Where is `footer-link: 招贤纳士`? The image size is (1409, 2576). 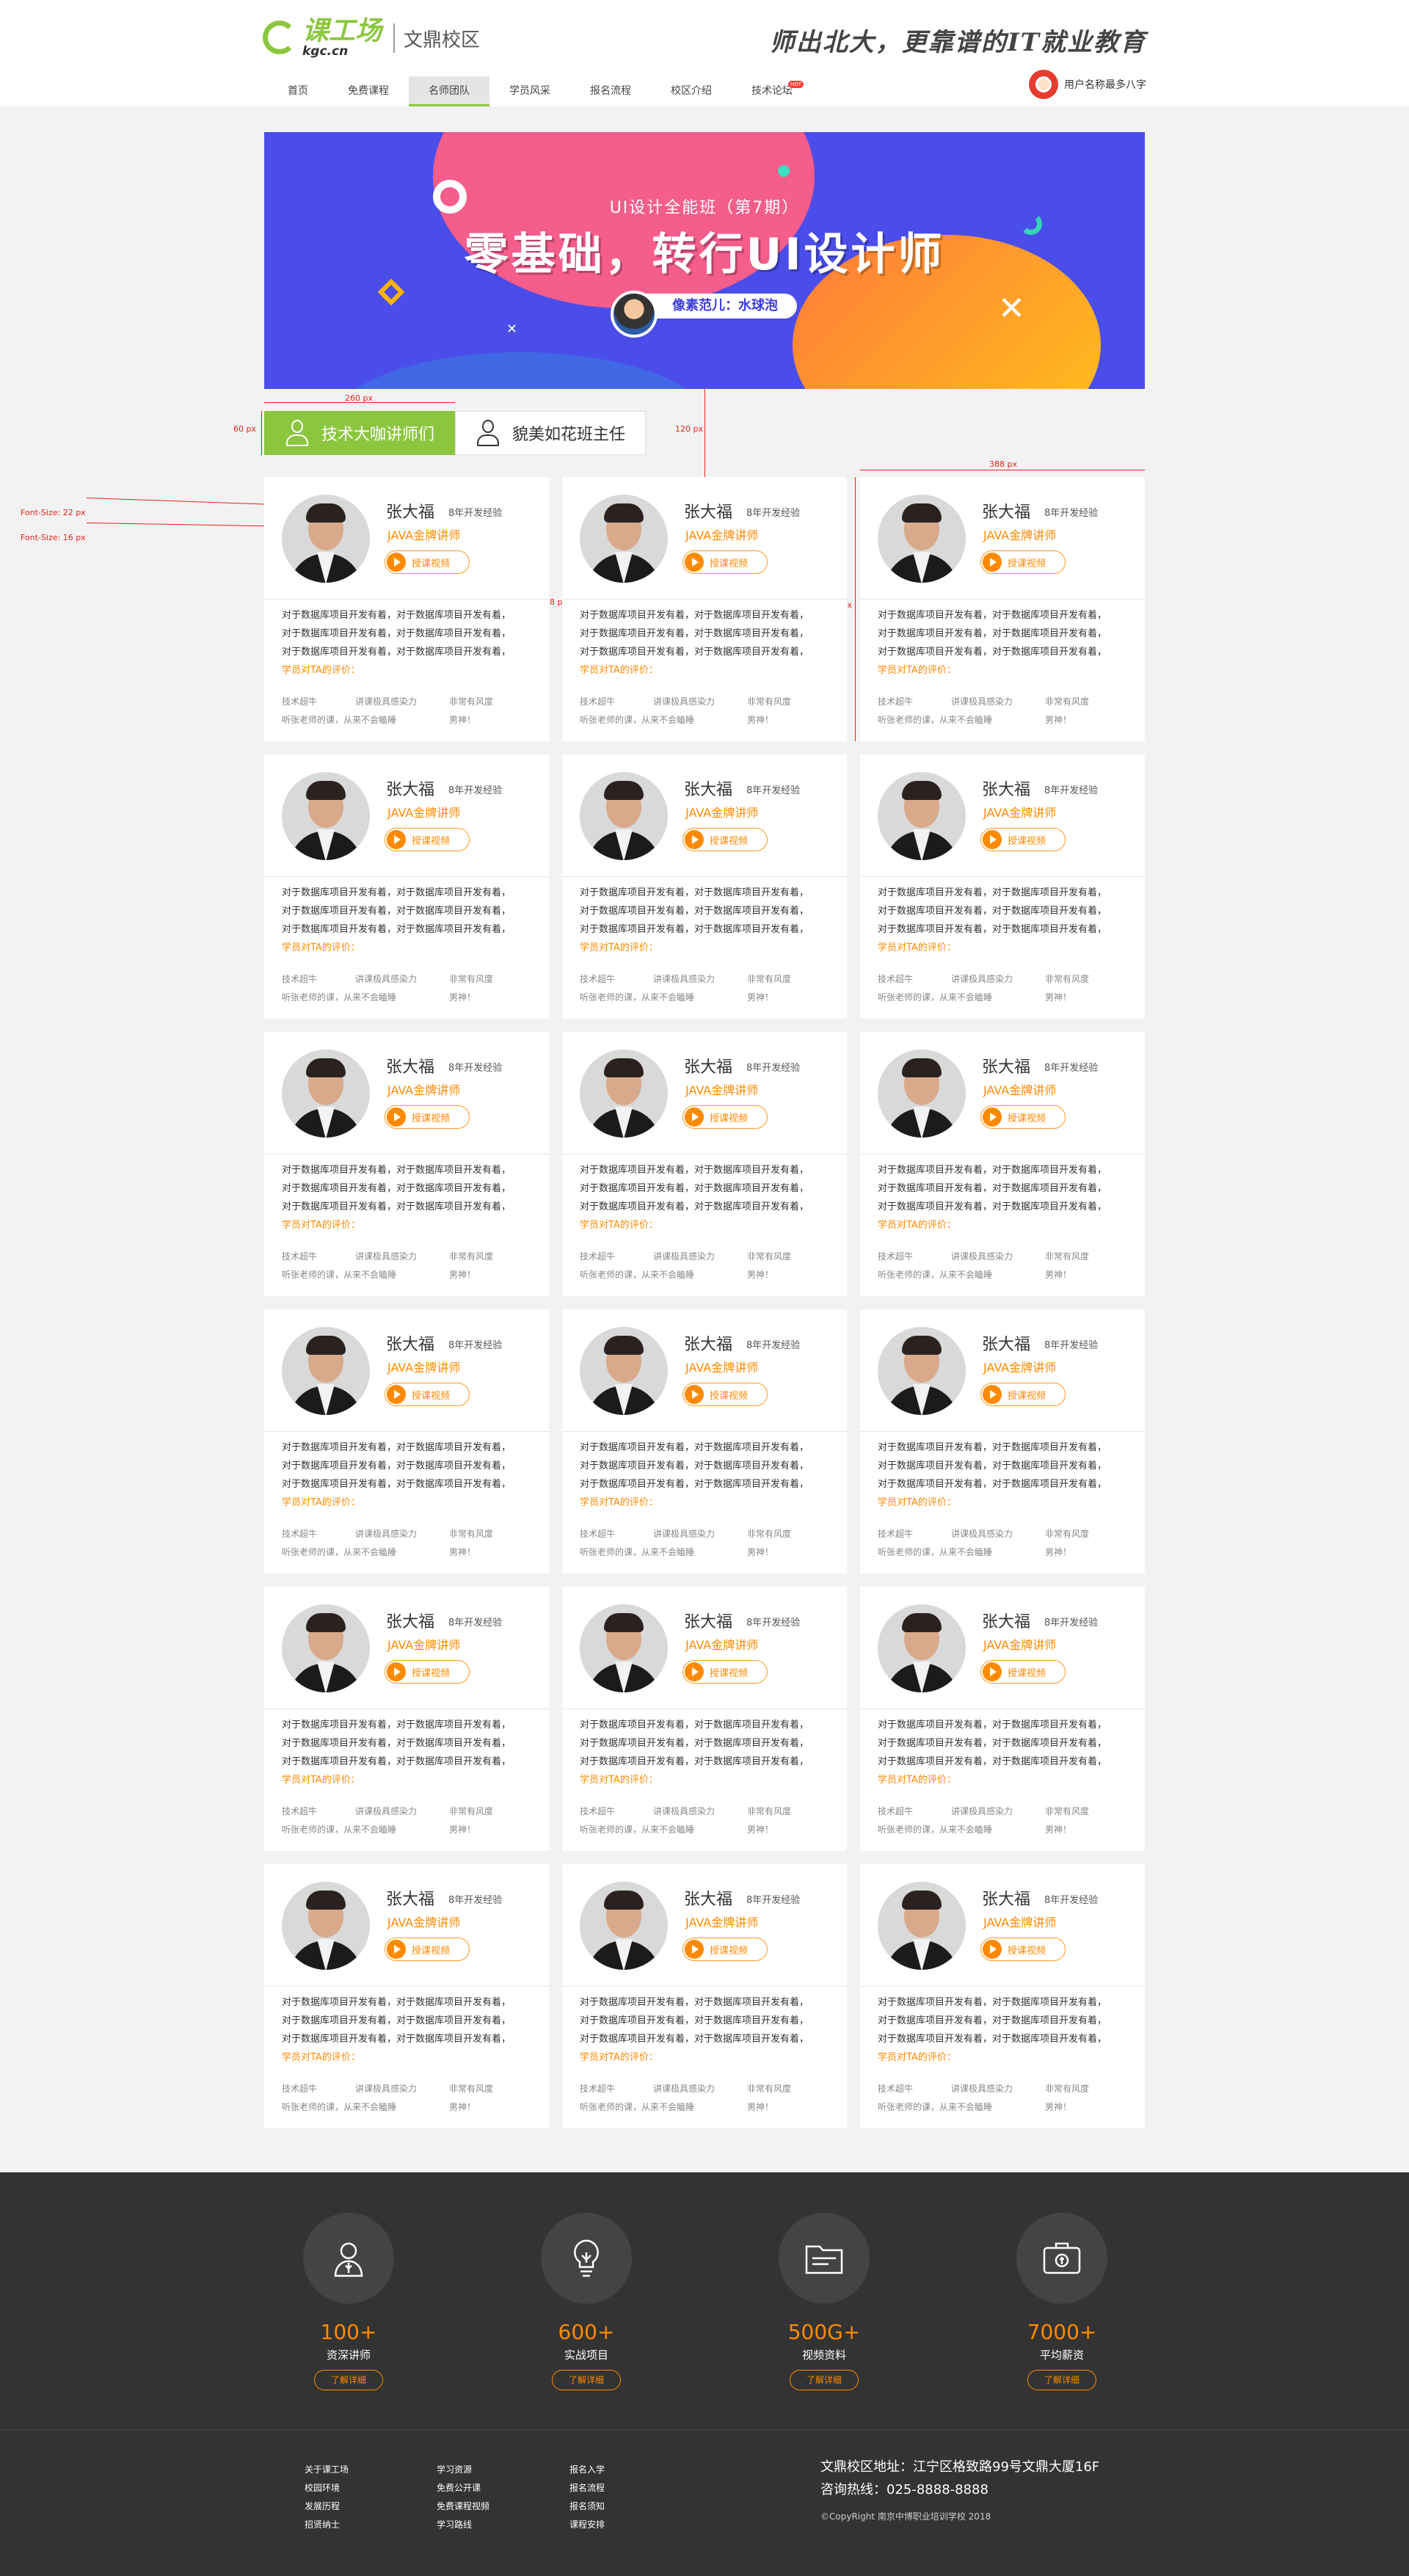 footer-link: 招贤纳士 is located at coordinates (327, 2525).